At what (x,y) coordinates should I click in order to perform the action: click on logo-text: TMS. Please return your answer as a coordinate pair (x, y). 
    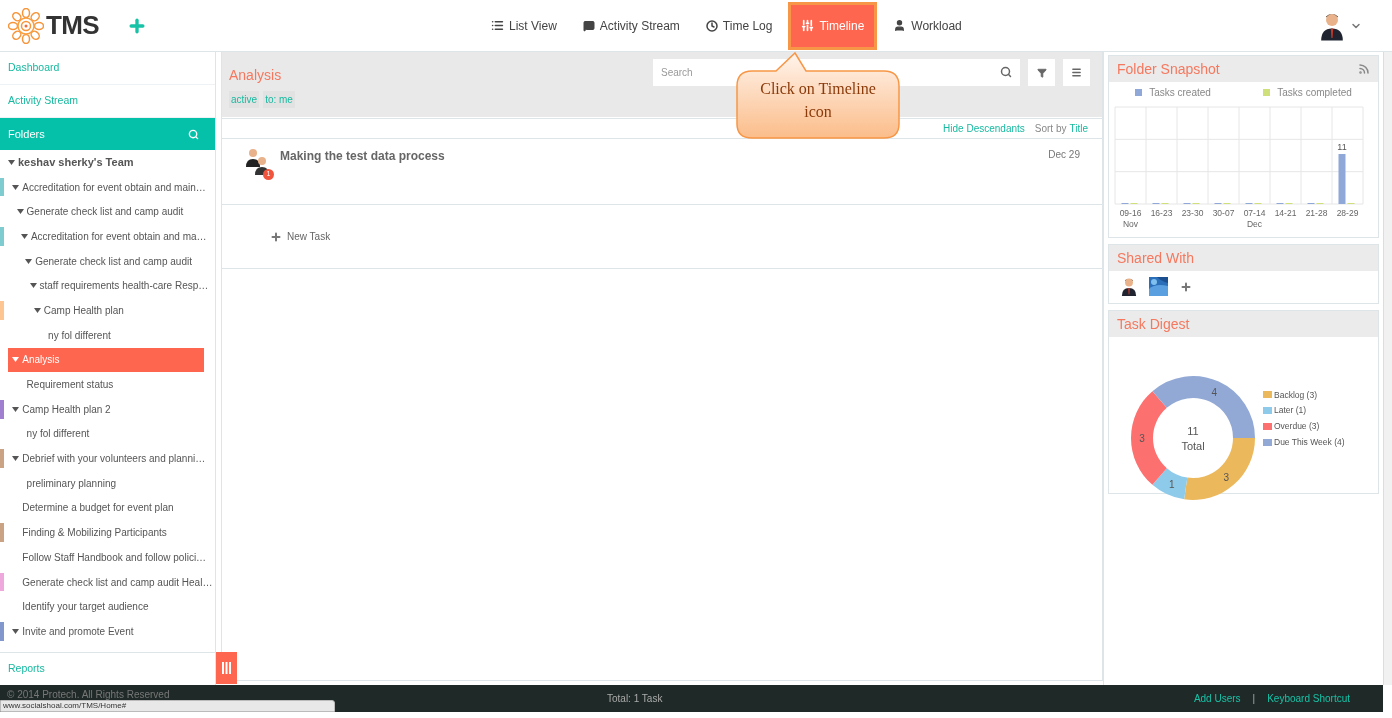
    Looking at the image, I should click on (72, 25).